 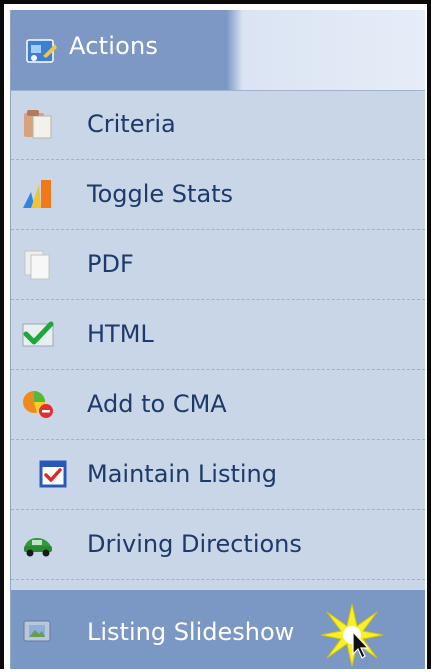 What do you see at coordinates (182, 474) in the screenshot?
I see `menu-item-label: Maintain Listing` at bounding box center [182, 474].